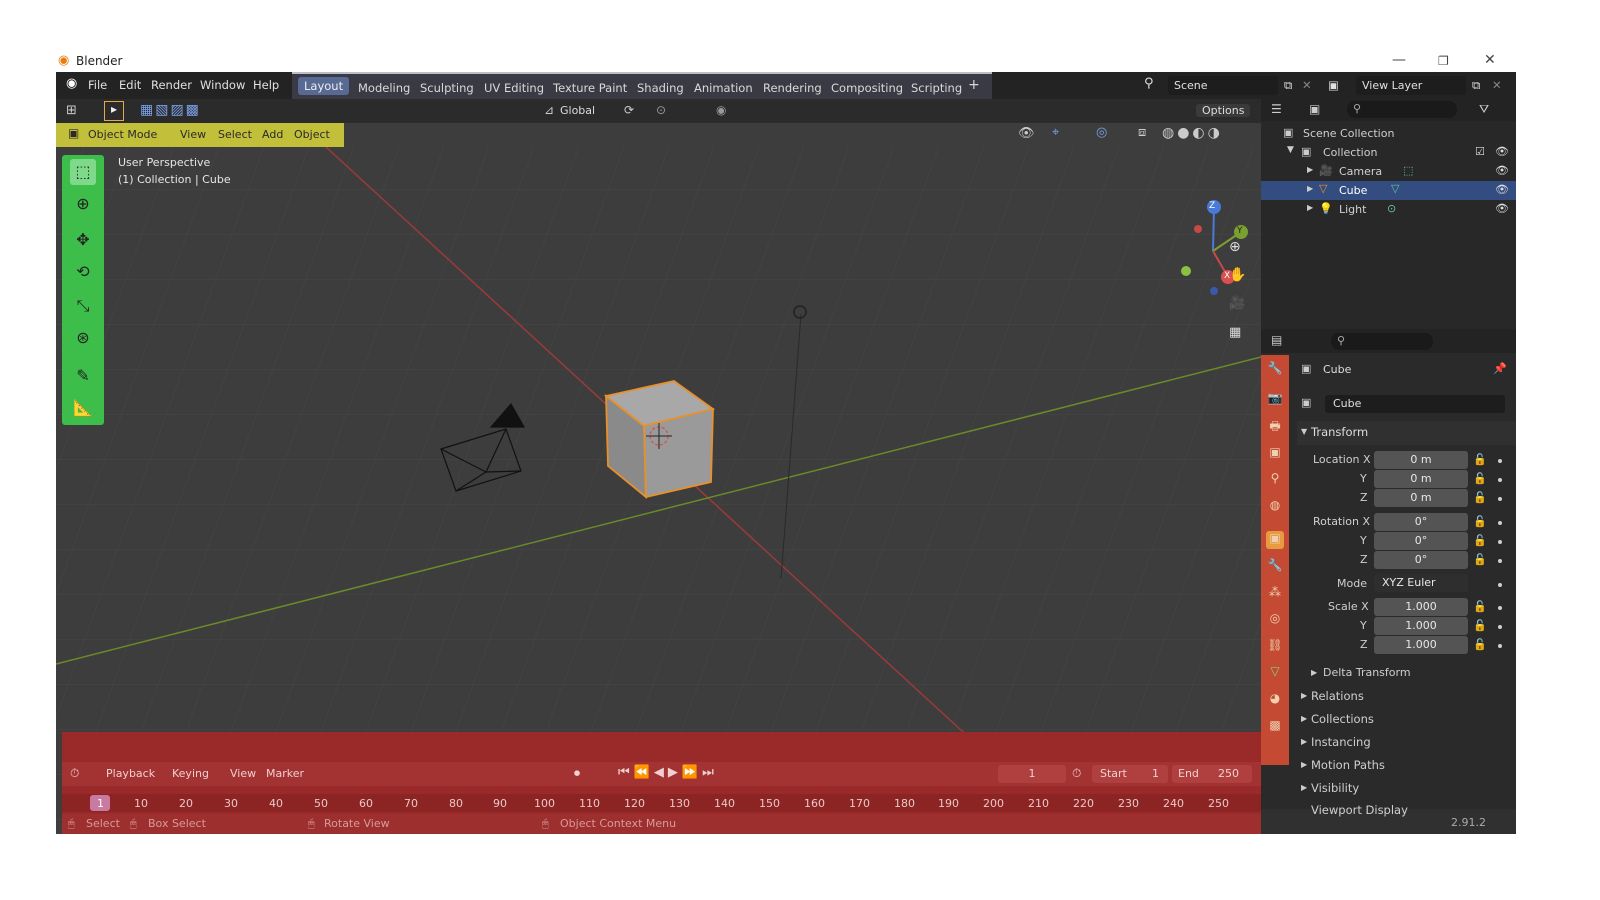 The image size is (1600, 900). I want to click on collection-eye-icon: 👁, so click(1502, 151).